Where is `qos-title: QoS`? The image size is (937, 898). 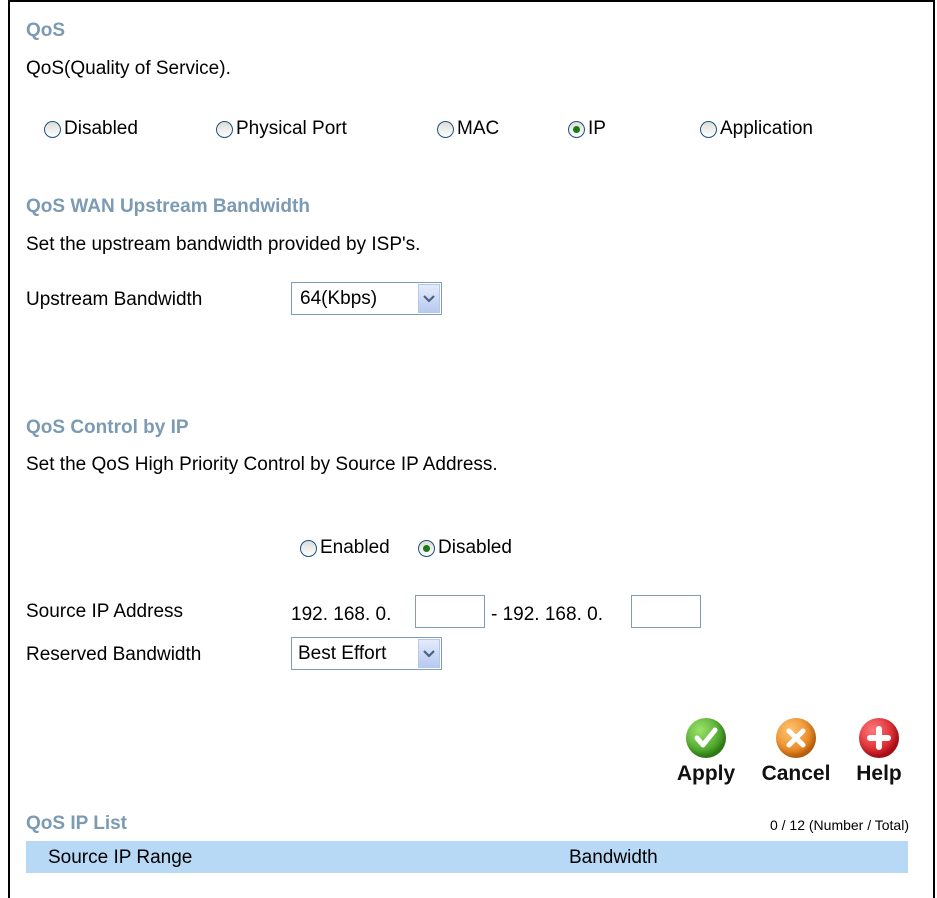 qos-title: QoS is located at coordinates (46, 30).